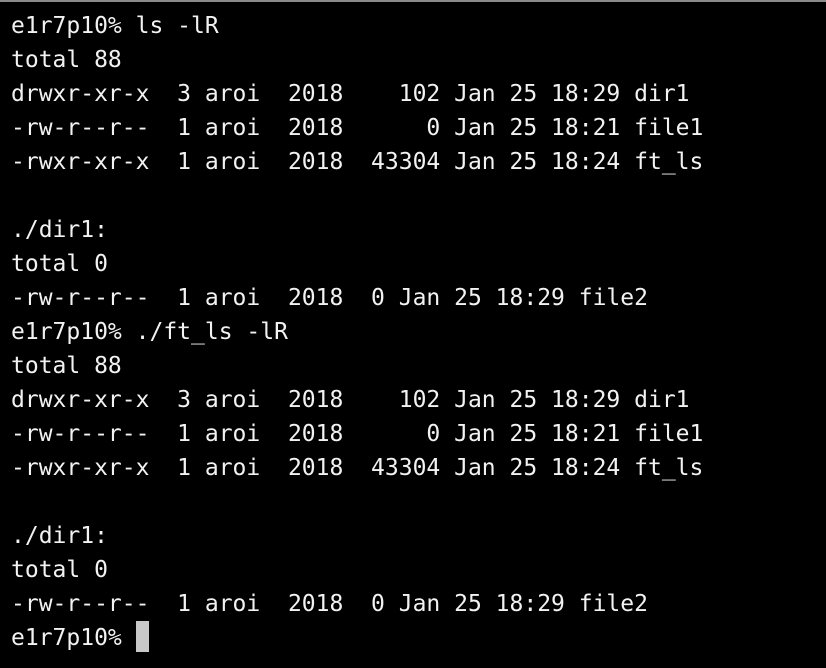  I want to click on prompt-line: e1r7p10%, so click(357, 638).